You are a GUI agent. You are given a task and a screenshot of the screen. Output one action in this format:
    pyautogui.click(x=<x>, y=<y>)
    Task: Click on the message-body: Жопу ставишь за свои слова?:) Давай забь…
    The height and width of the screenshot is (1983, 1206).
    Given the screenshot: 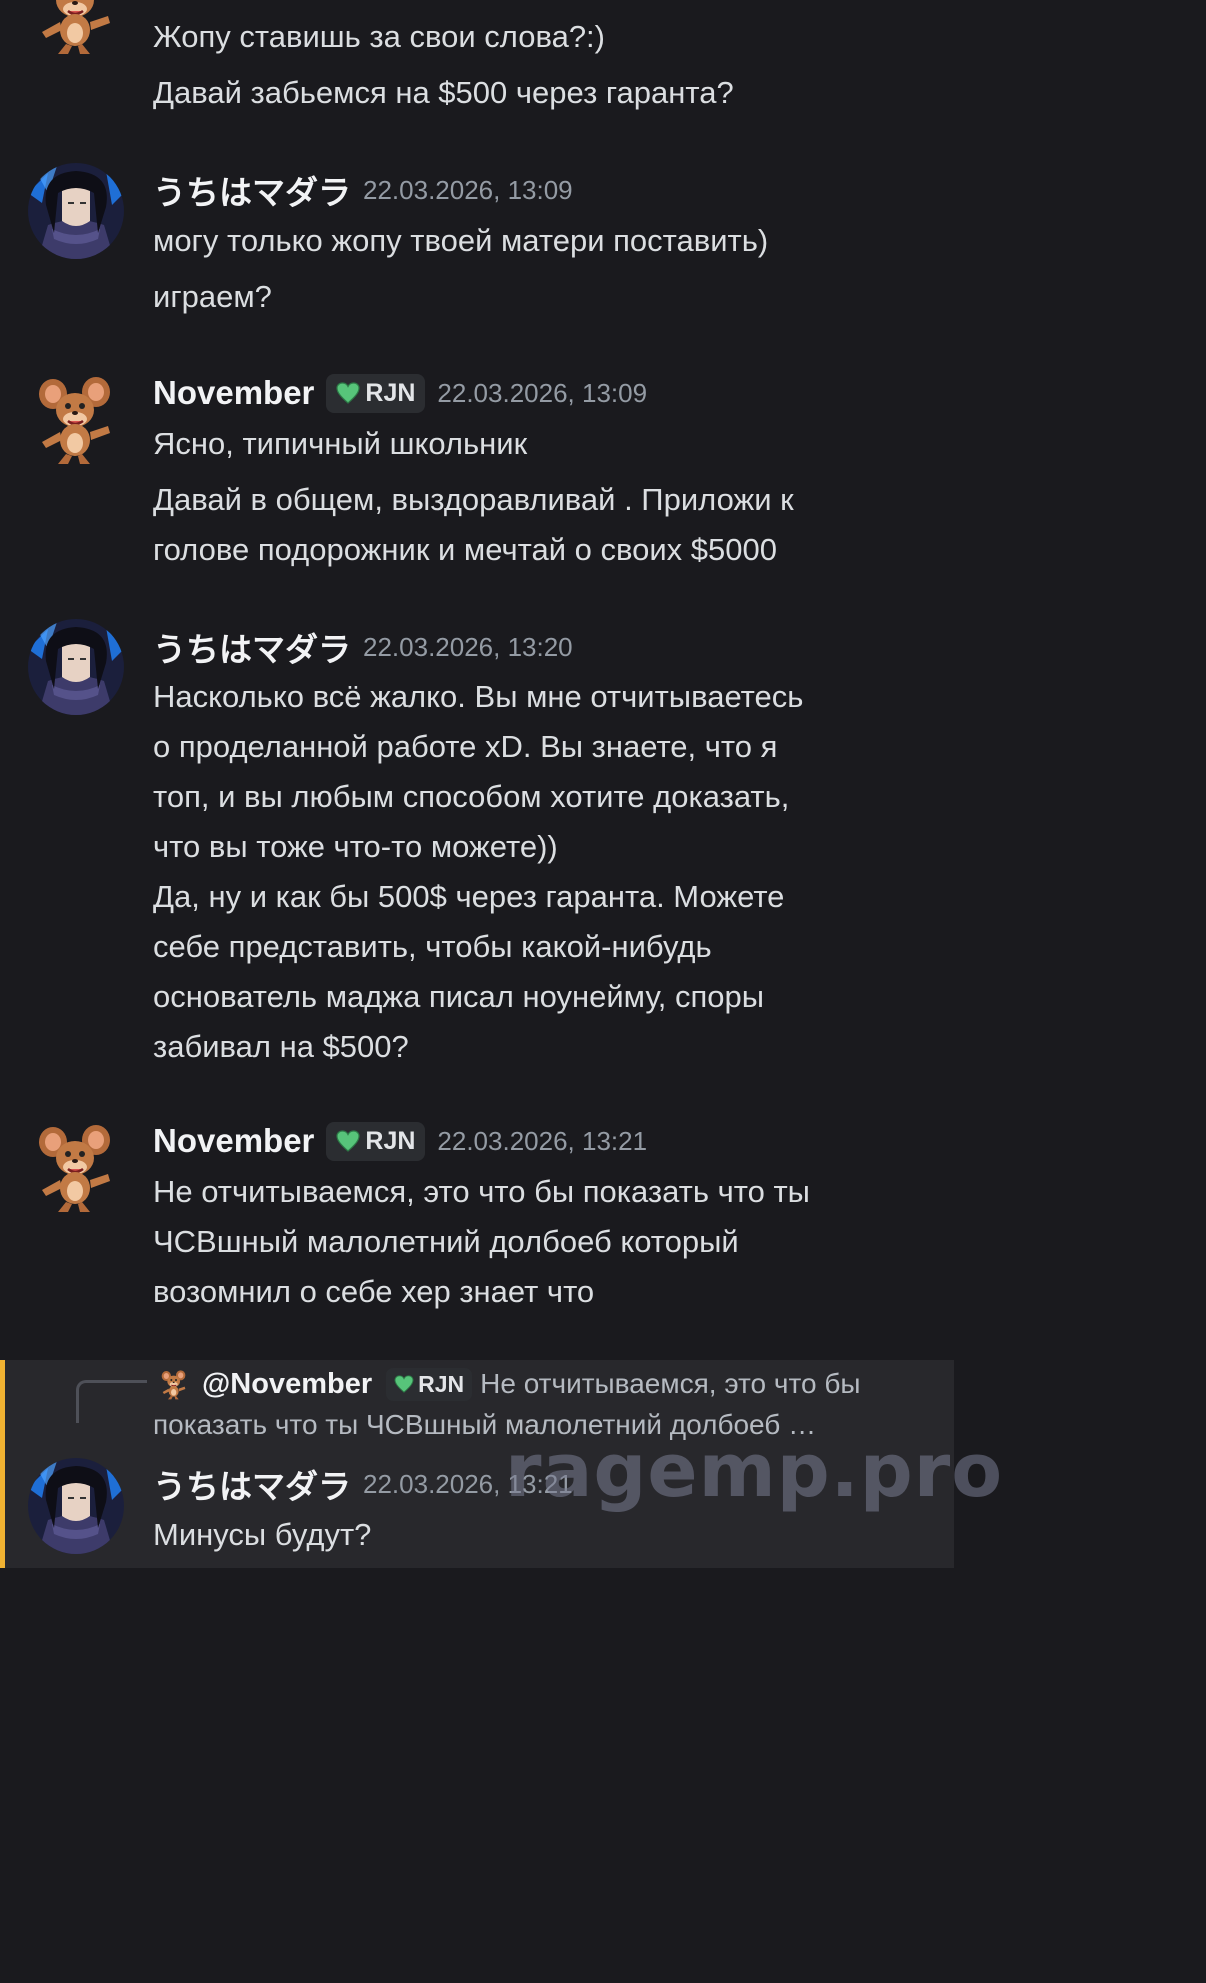 What is the action you would take?
    pyautogui.click(x=443, y=65)
    